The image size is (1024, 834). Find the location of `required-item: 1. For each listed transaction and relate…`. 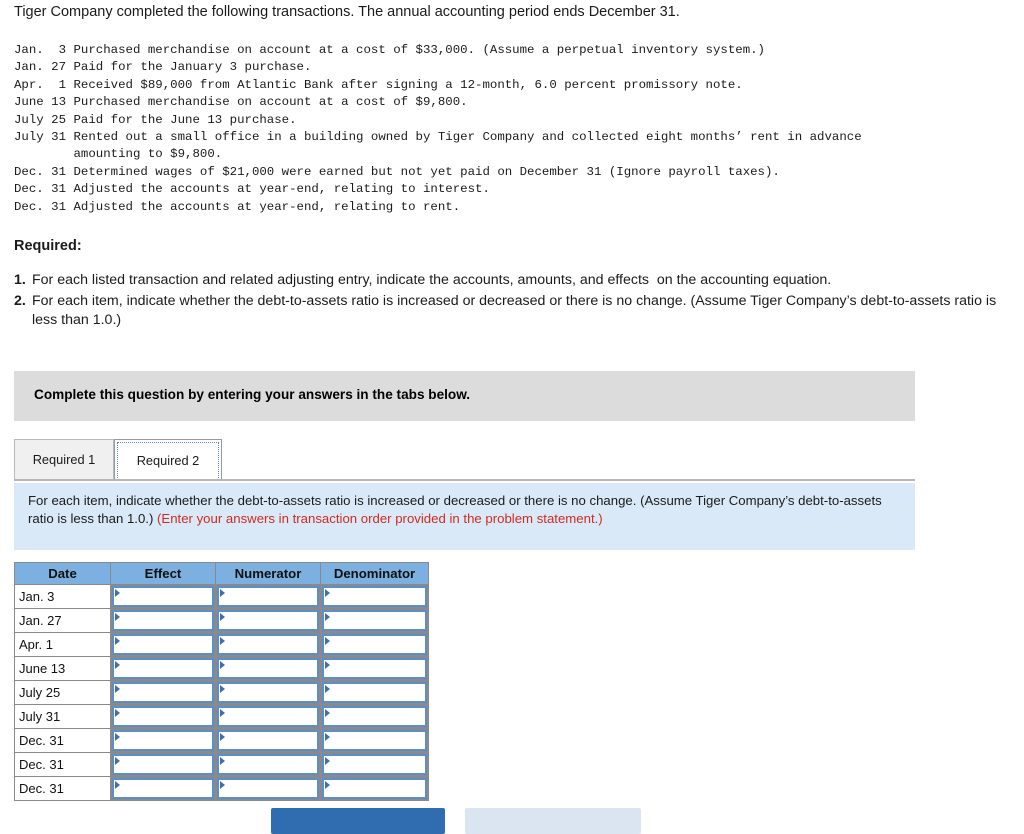

required-item: 1. For each listed transaction and relate… is located at coordinates (510, 281).